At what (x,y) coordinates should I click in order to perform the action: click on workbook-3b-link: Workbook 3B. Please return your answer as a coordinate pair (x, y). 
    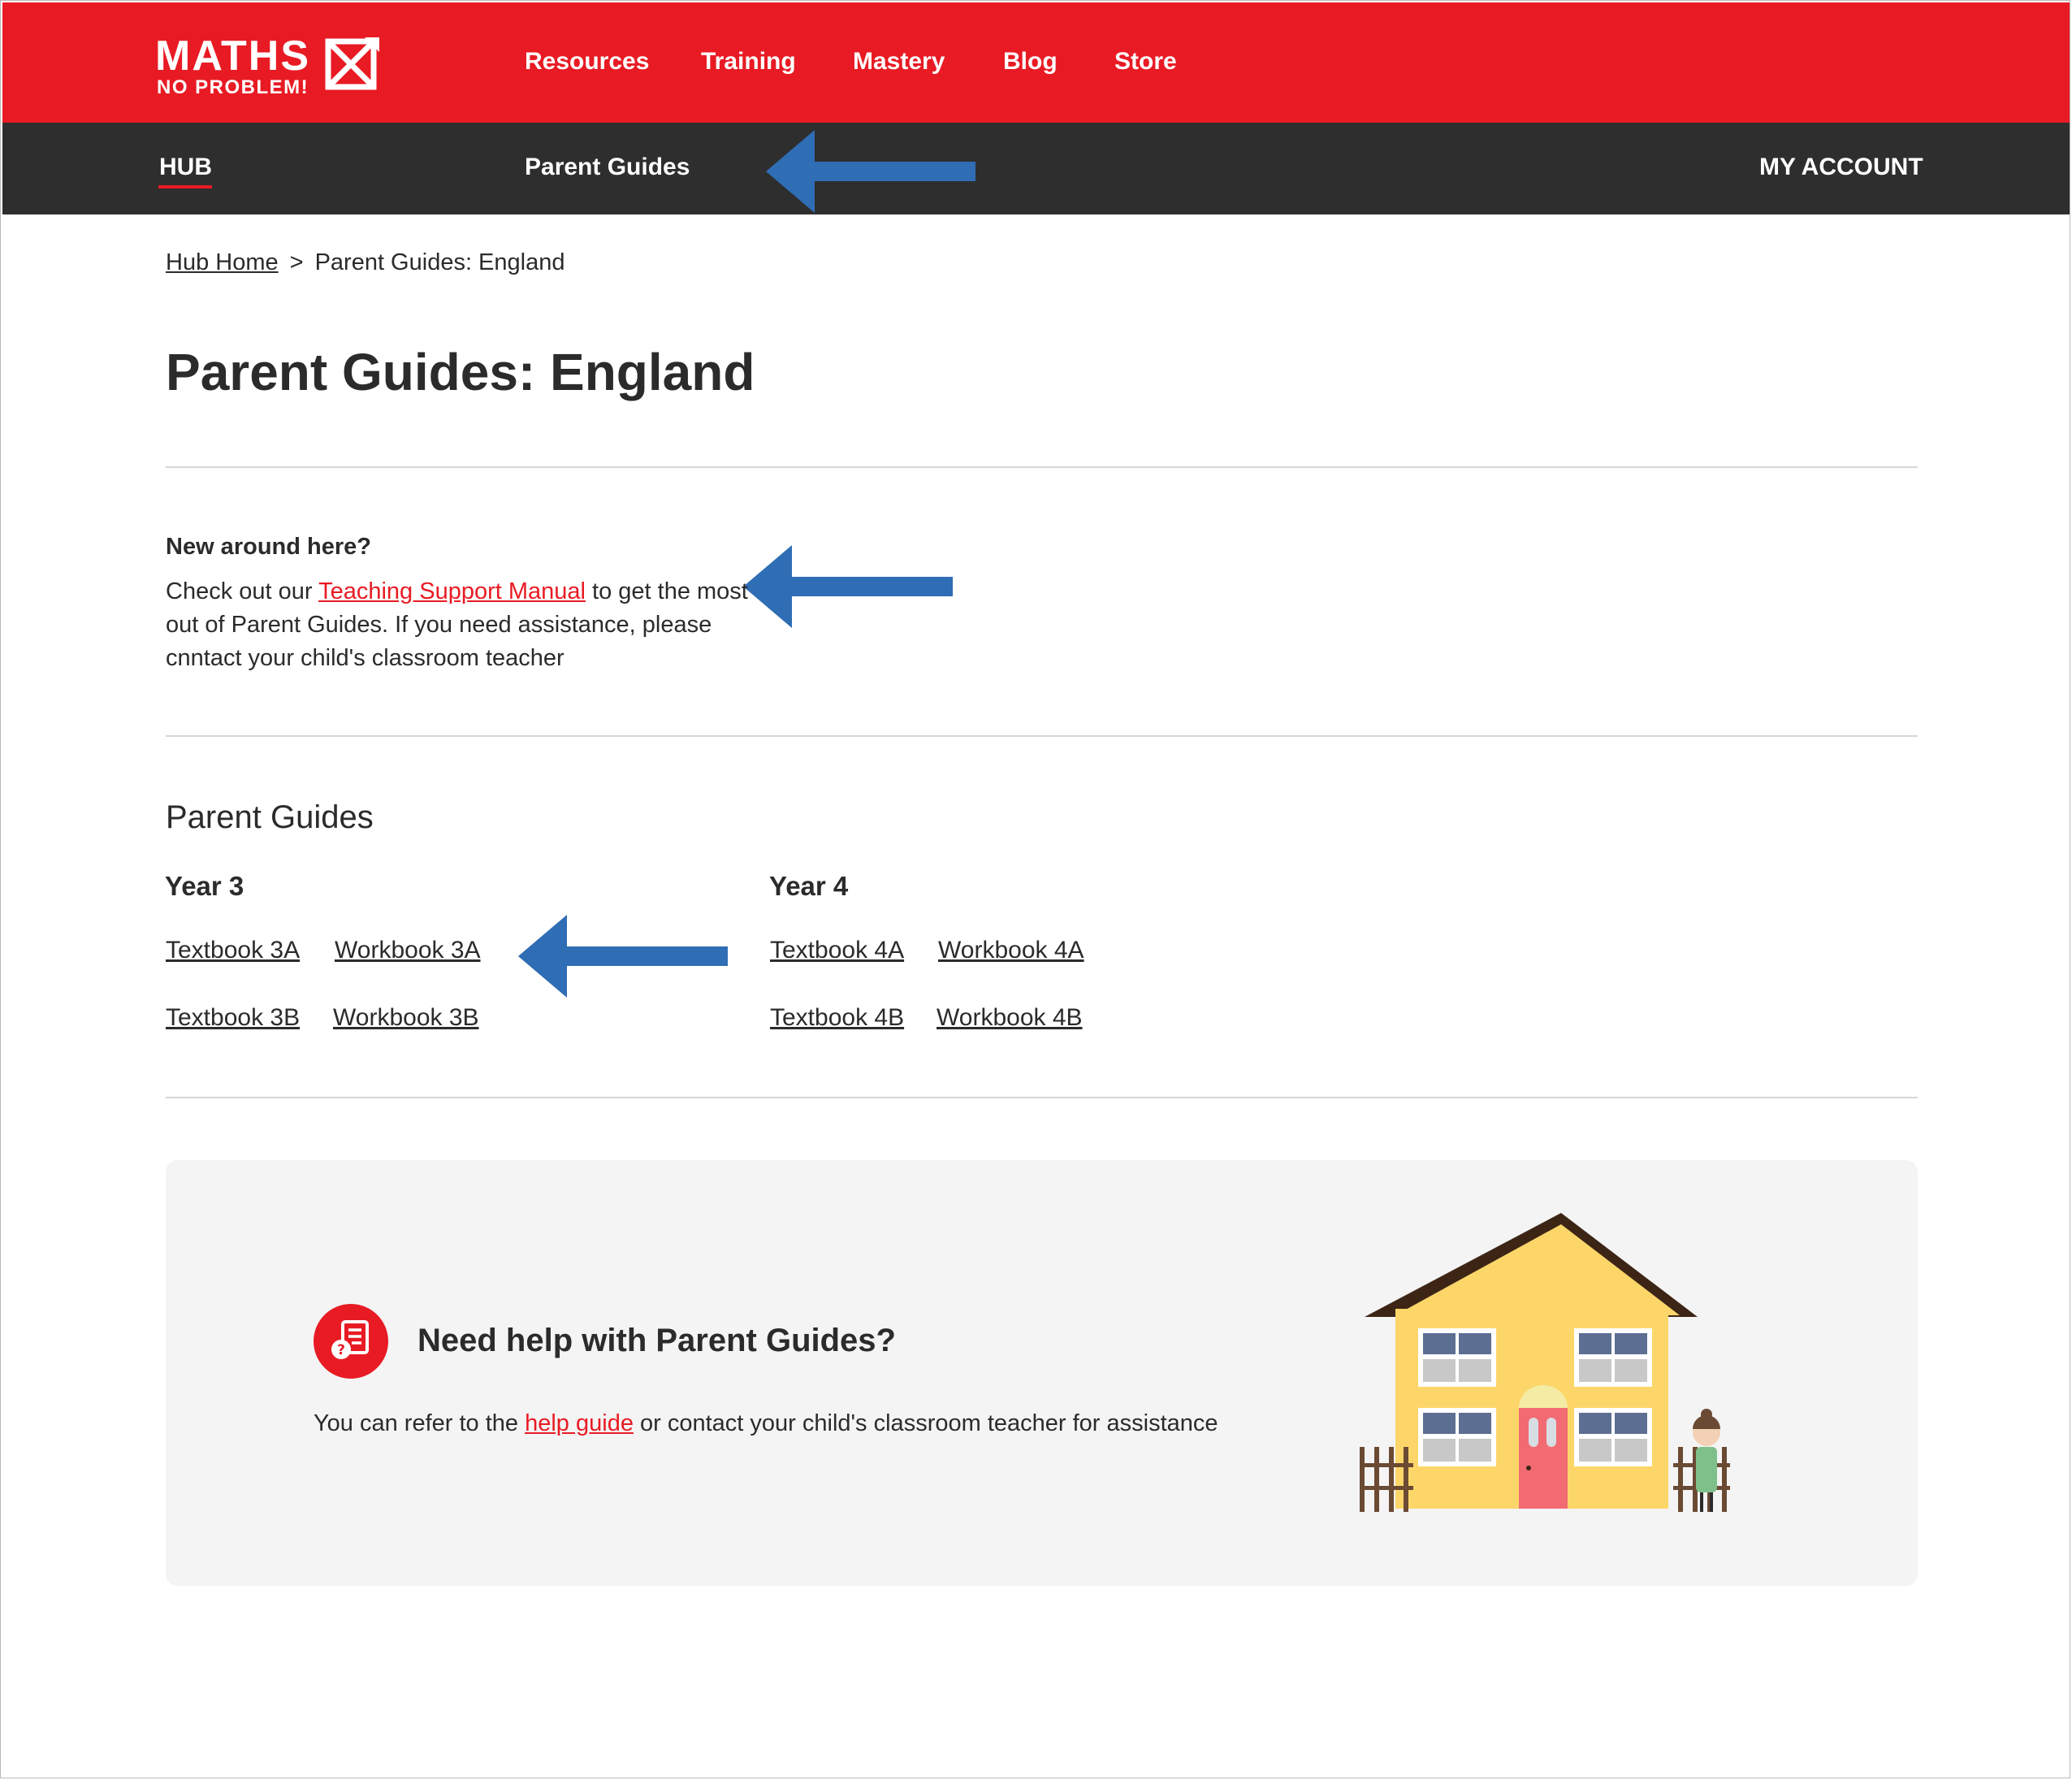
    Looking at the image, I should click on (406, 1018).